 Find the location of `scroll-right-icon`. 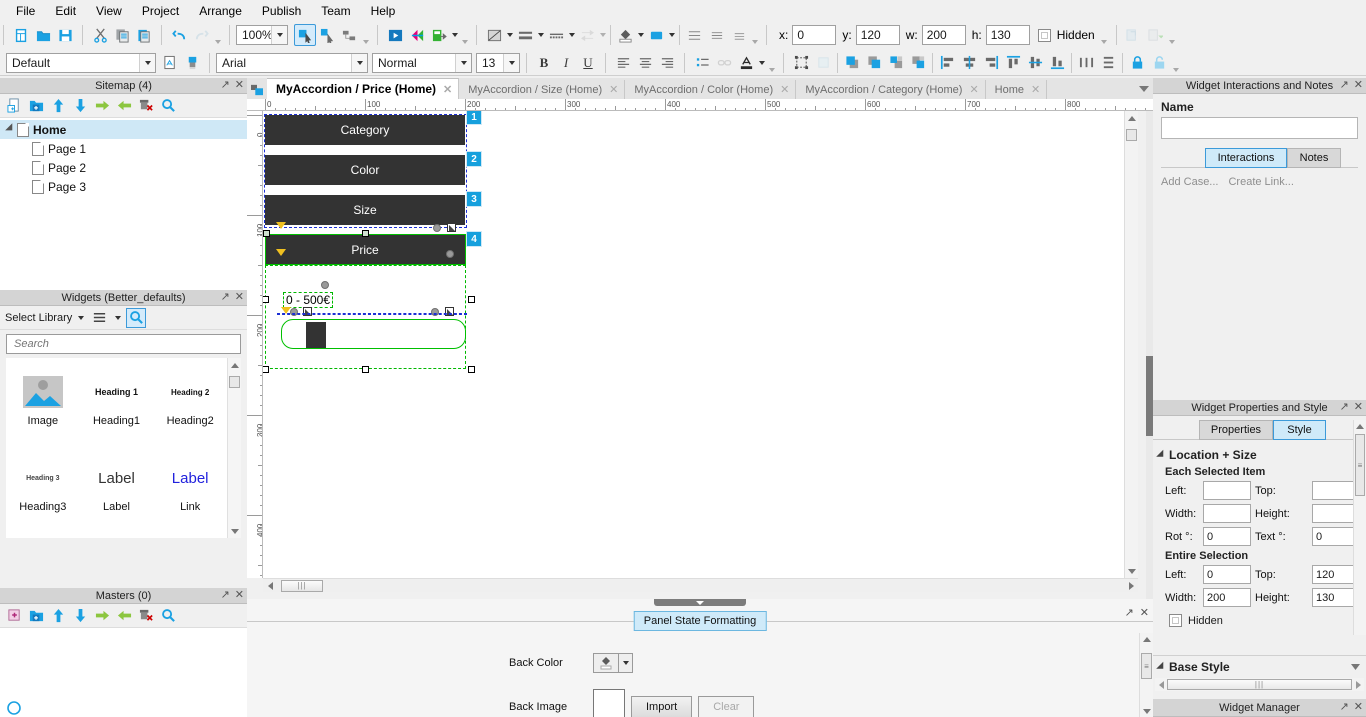

scroll-right-icon is located at coordinates (1358, 685).